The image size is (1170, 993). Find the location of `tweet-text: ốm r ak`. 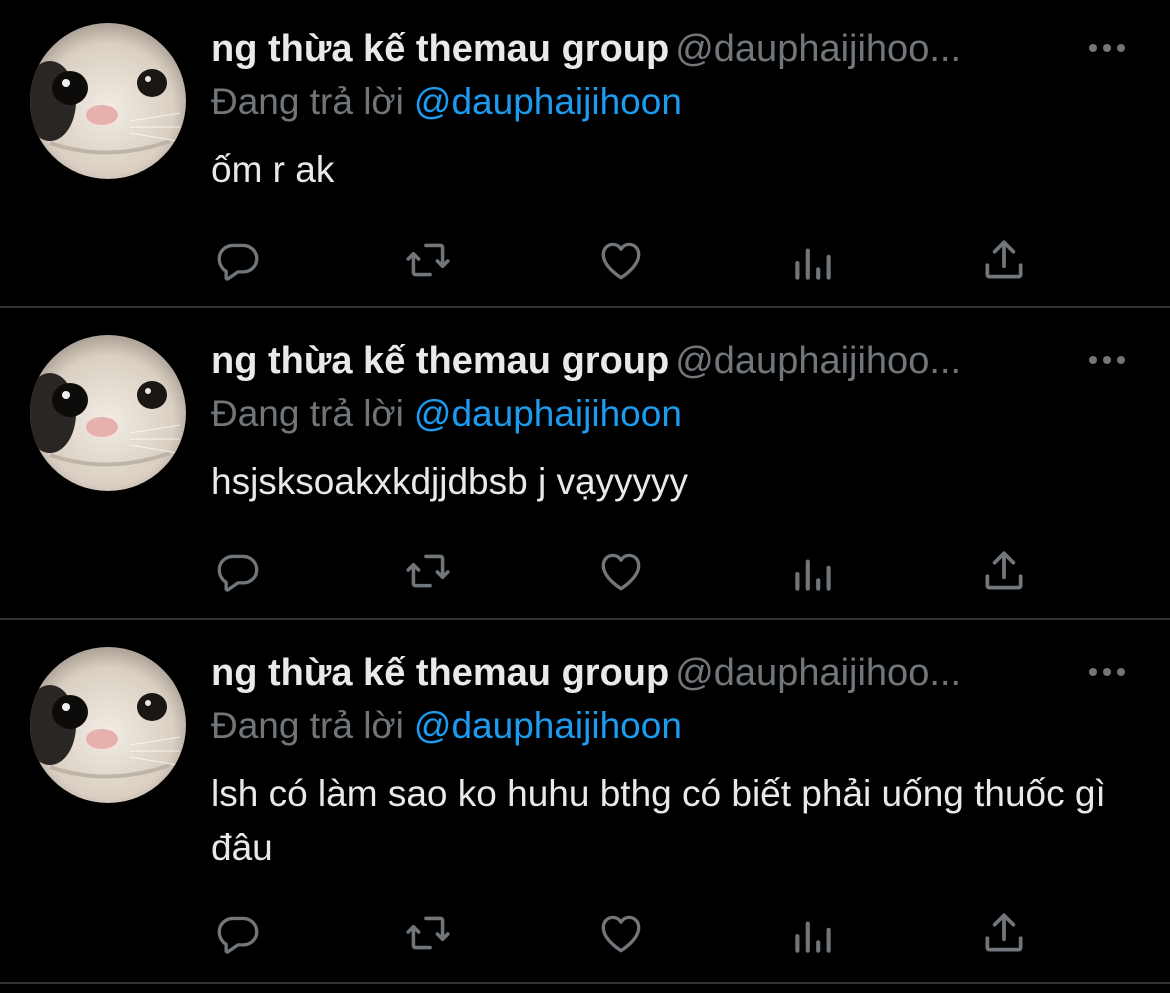

tweet-text: ốm r ak is located at coordinates (273, 169).